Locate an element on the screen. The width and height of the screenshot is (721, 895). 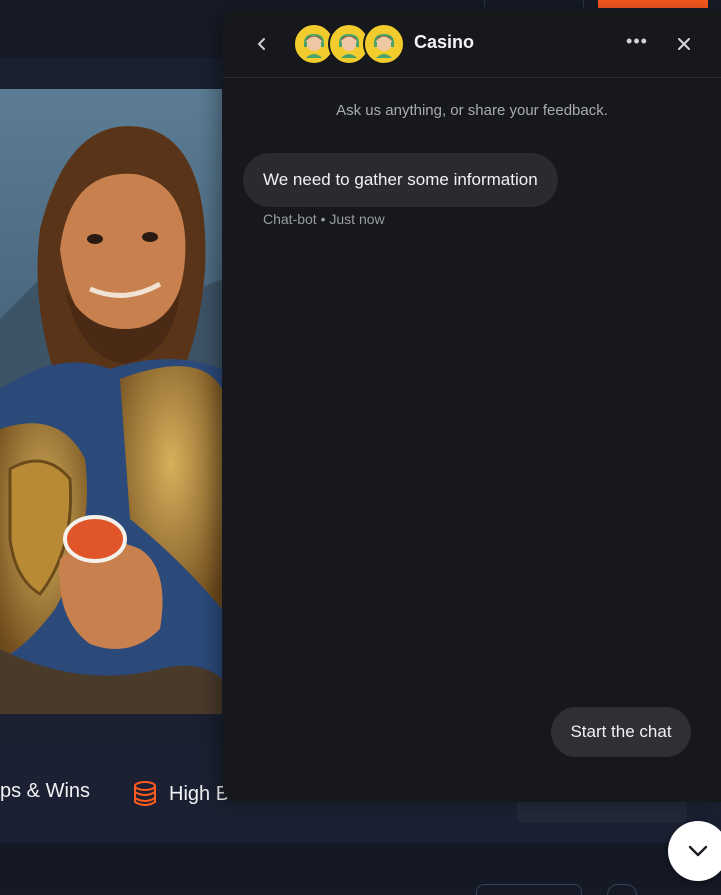
footer-round-button is located at coordinates (622, 889).